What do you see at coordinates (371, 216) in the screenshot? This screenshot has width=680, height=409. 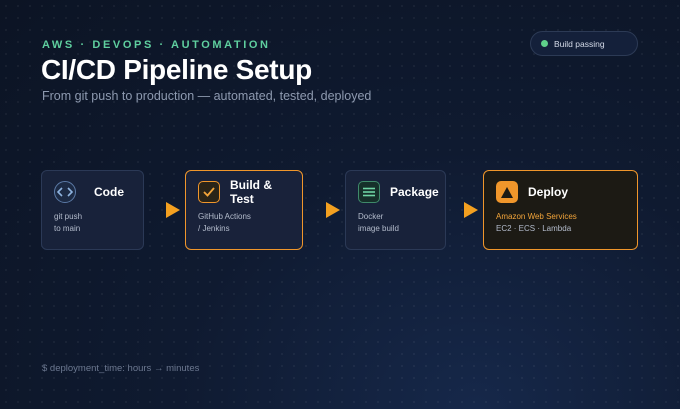 I see `stage-desc-line: Docker` at bounding box center [371, 216].